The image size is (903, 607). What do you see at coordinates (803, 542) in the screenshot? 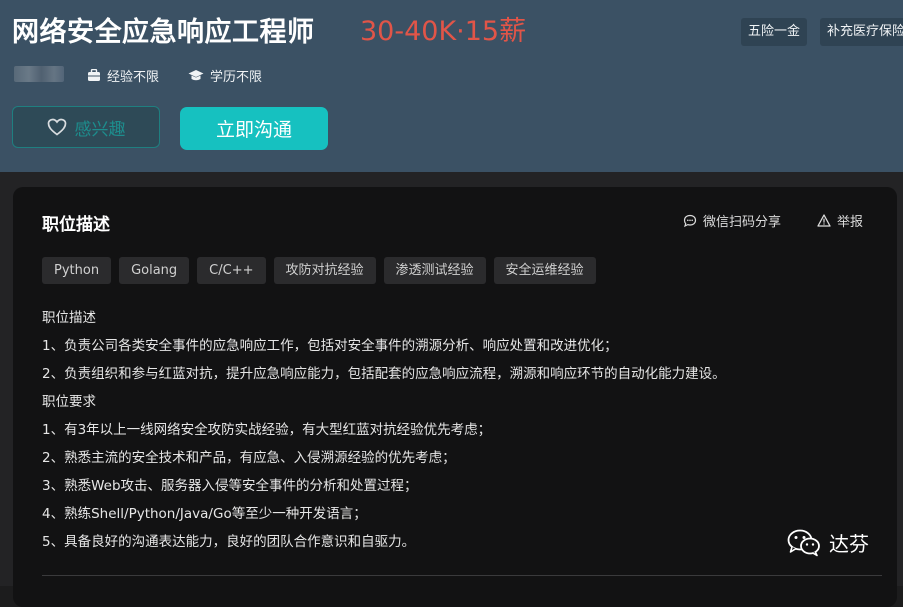
I see `wechat-icon` at bounding box center [803, 542].